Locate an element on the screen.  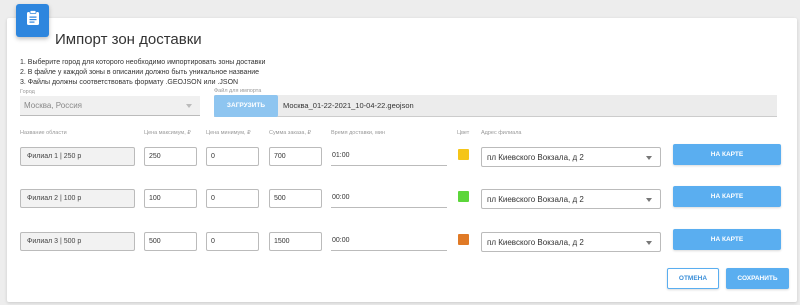
column-header-branch-address: Адрес филиала is located at coordinates (501, 133).